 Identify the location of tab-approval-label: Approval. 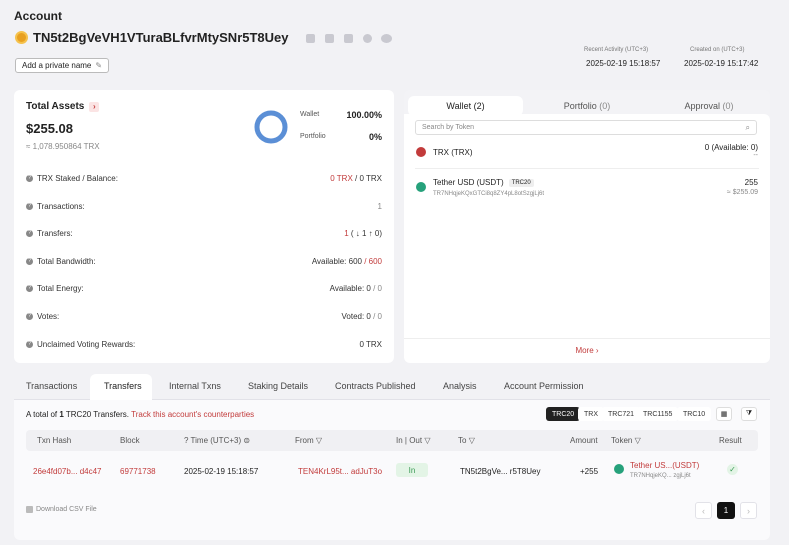
(702, 106).